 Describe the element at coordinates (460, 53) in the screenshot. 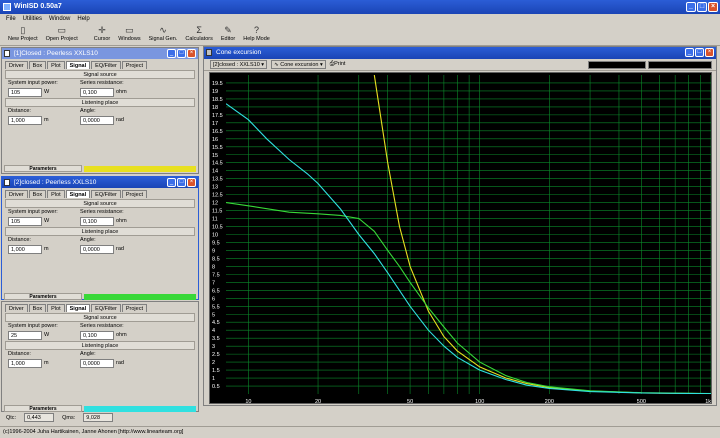

I see `chart-title-bar: Cone excursion _ □ ×` at that location.